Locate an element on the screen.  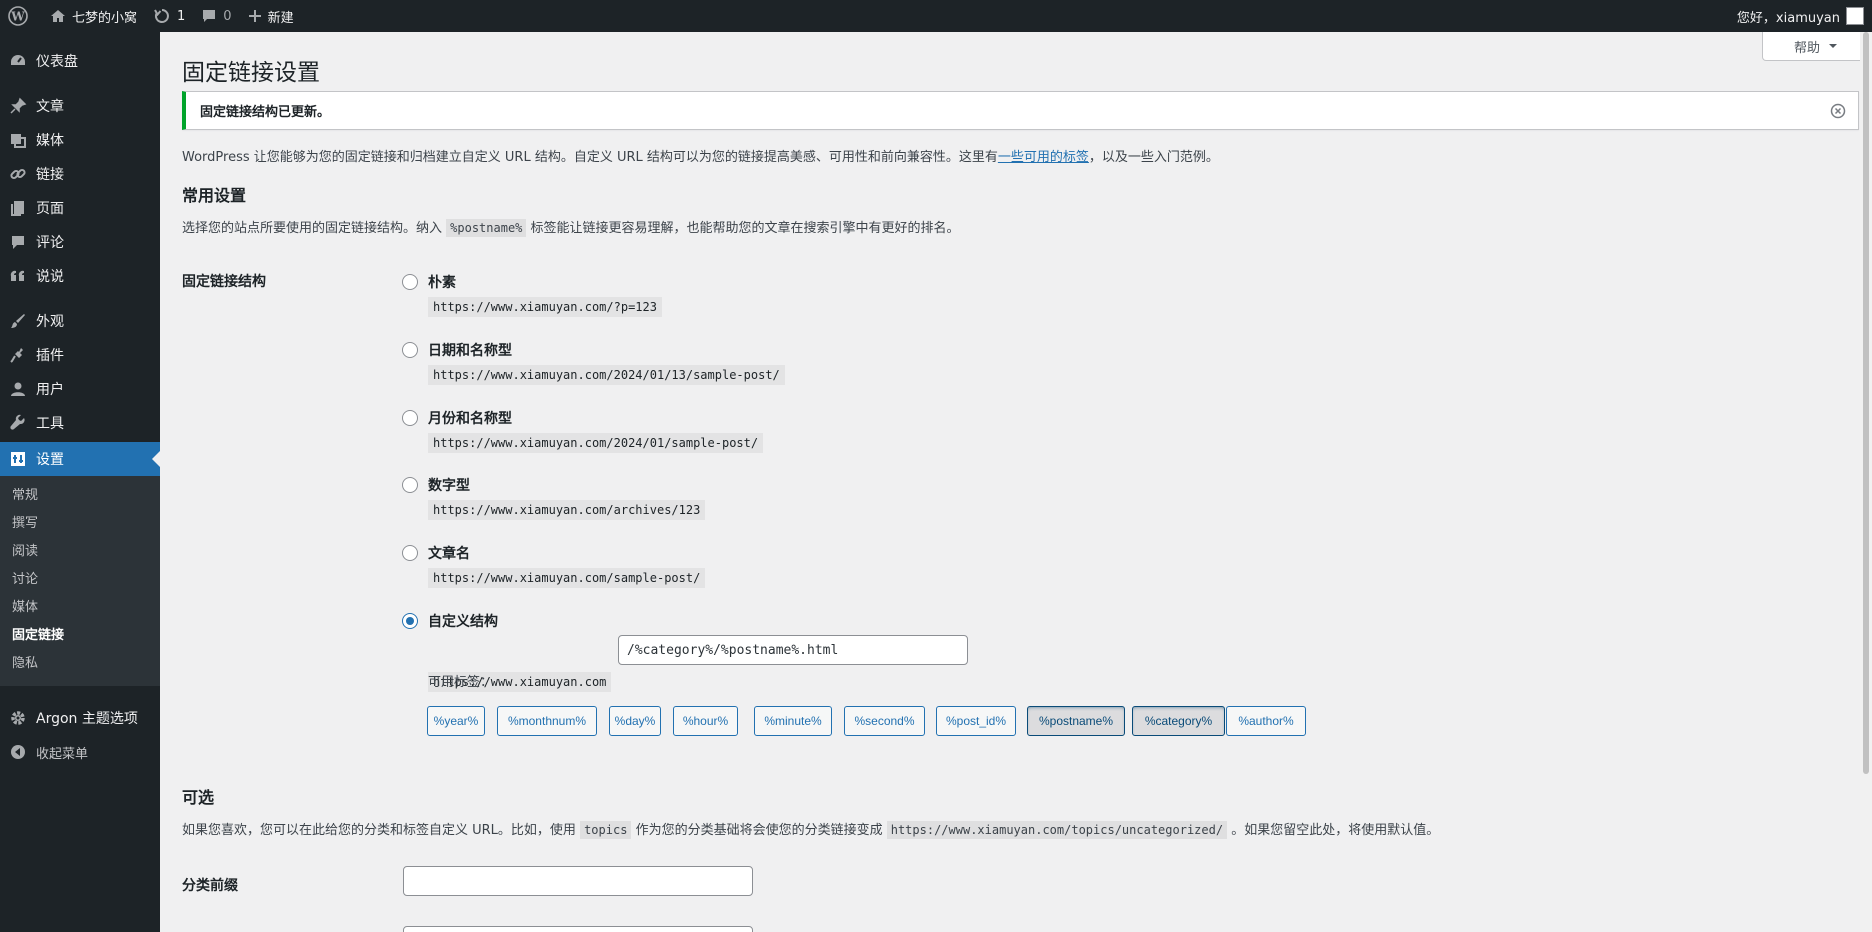
tag-author-button: %author% is located at coordinates (1266, 721).